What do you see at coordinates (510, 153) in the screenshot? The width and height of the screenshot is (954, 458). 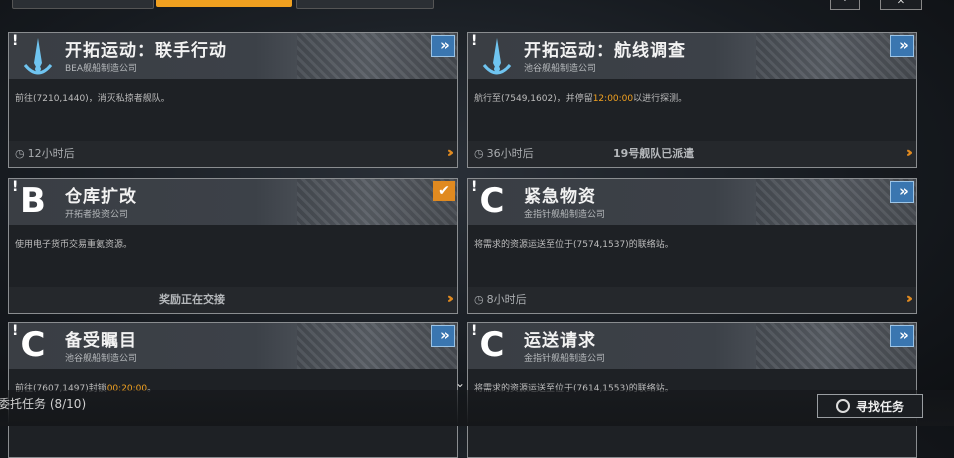 I see `timer-text: 36小时后` at bounding box center [510, 153].